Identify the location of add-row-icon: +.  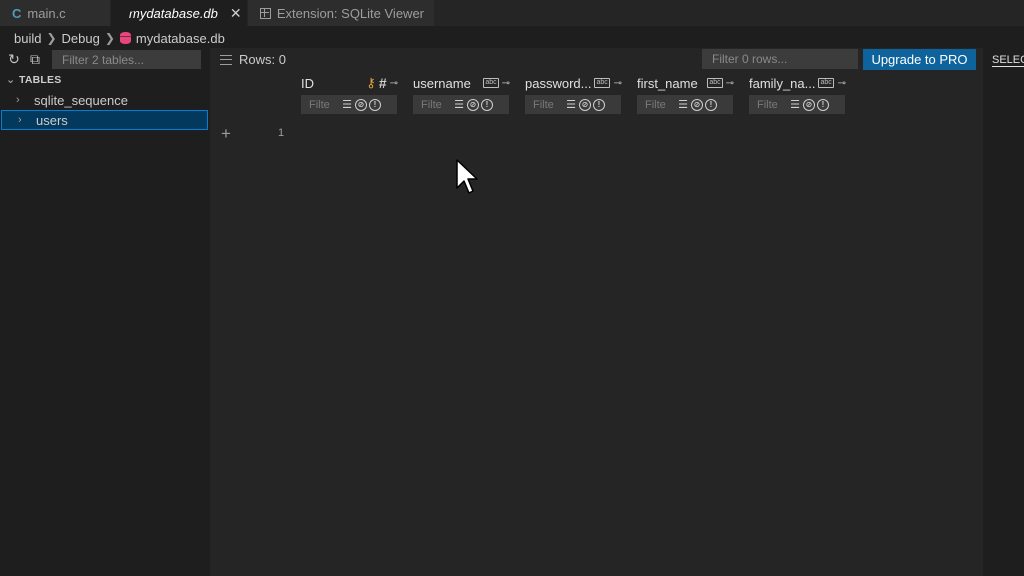
(226, 134).